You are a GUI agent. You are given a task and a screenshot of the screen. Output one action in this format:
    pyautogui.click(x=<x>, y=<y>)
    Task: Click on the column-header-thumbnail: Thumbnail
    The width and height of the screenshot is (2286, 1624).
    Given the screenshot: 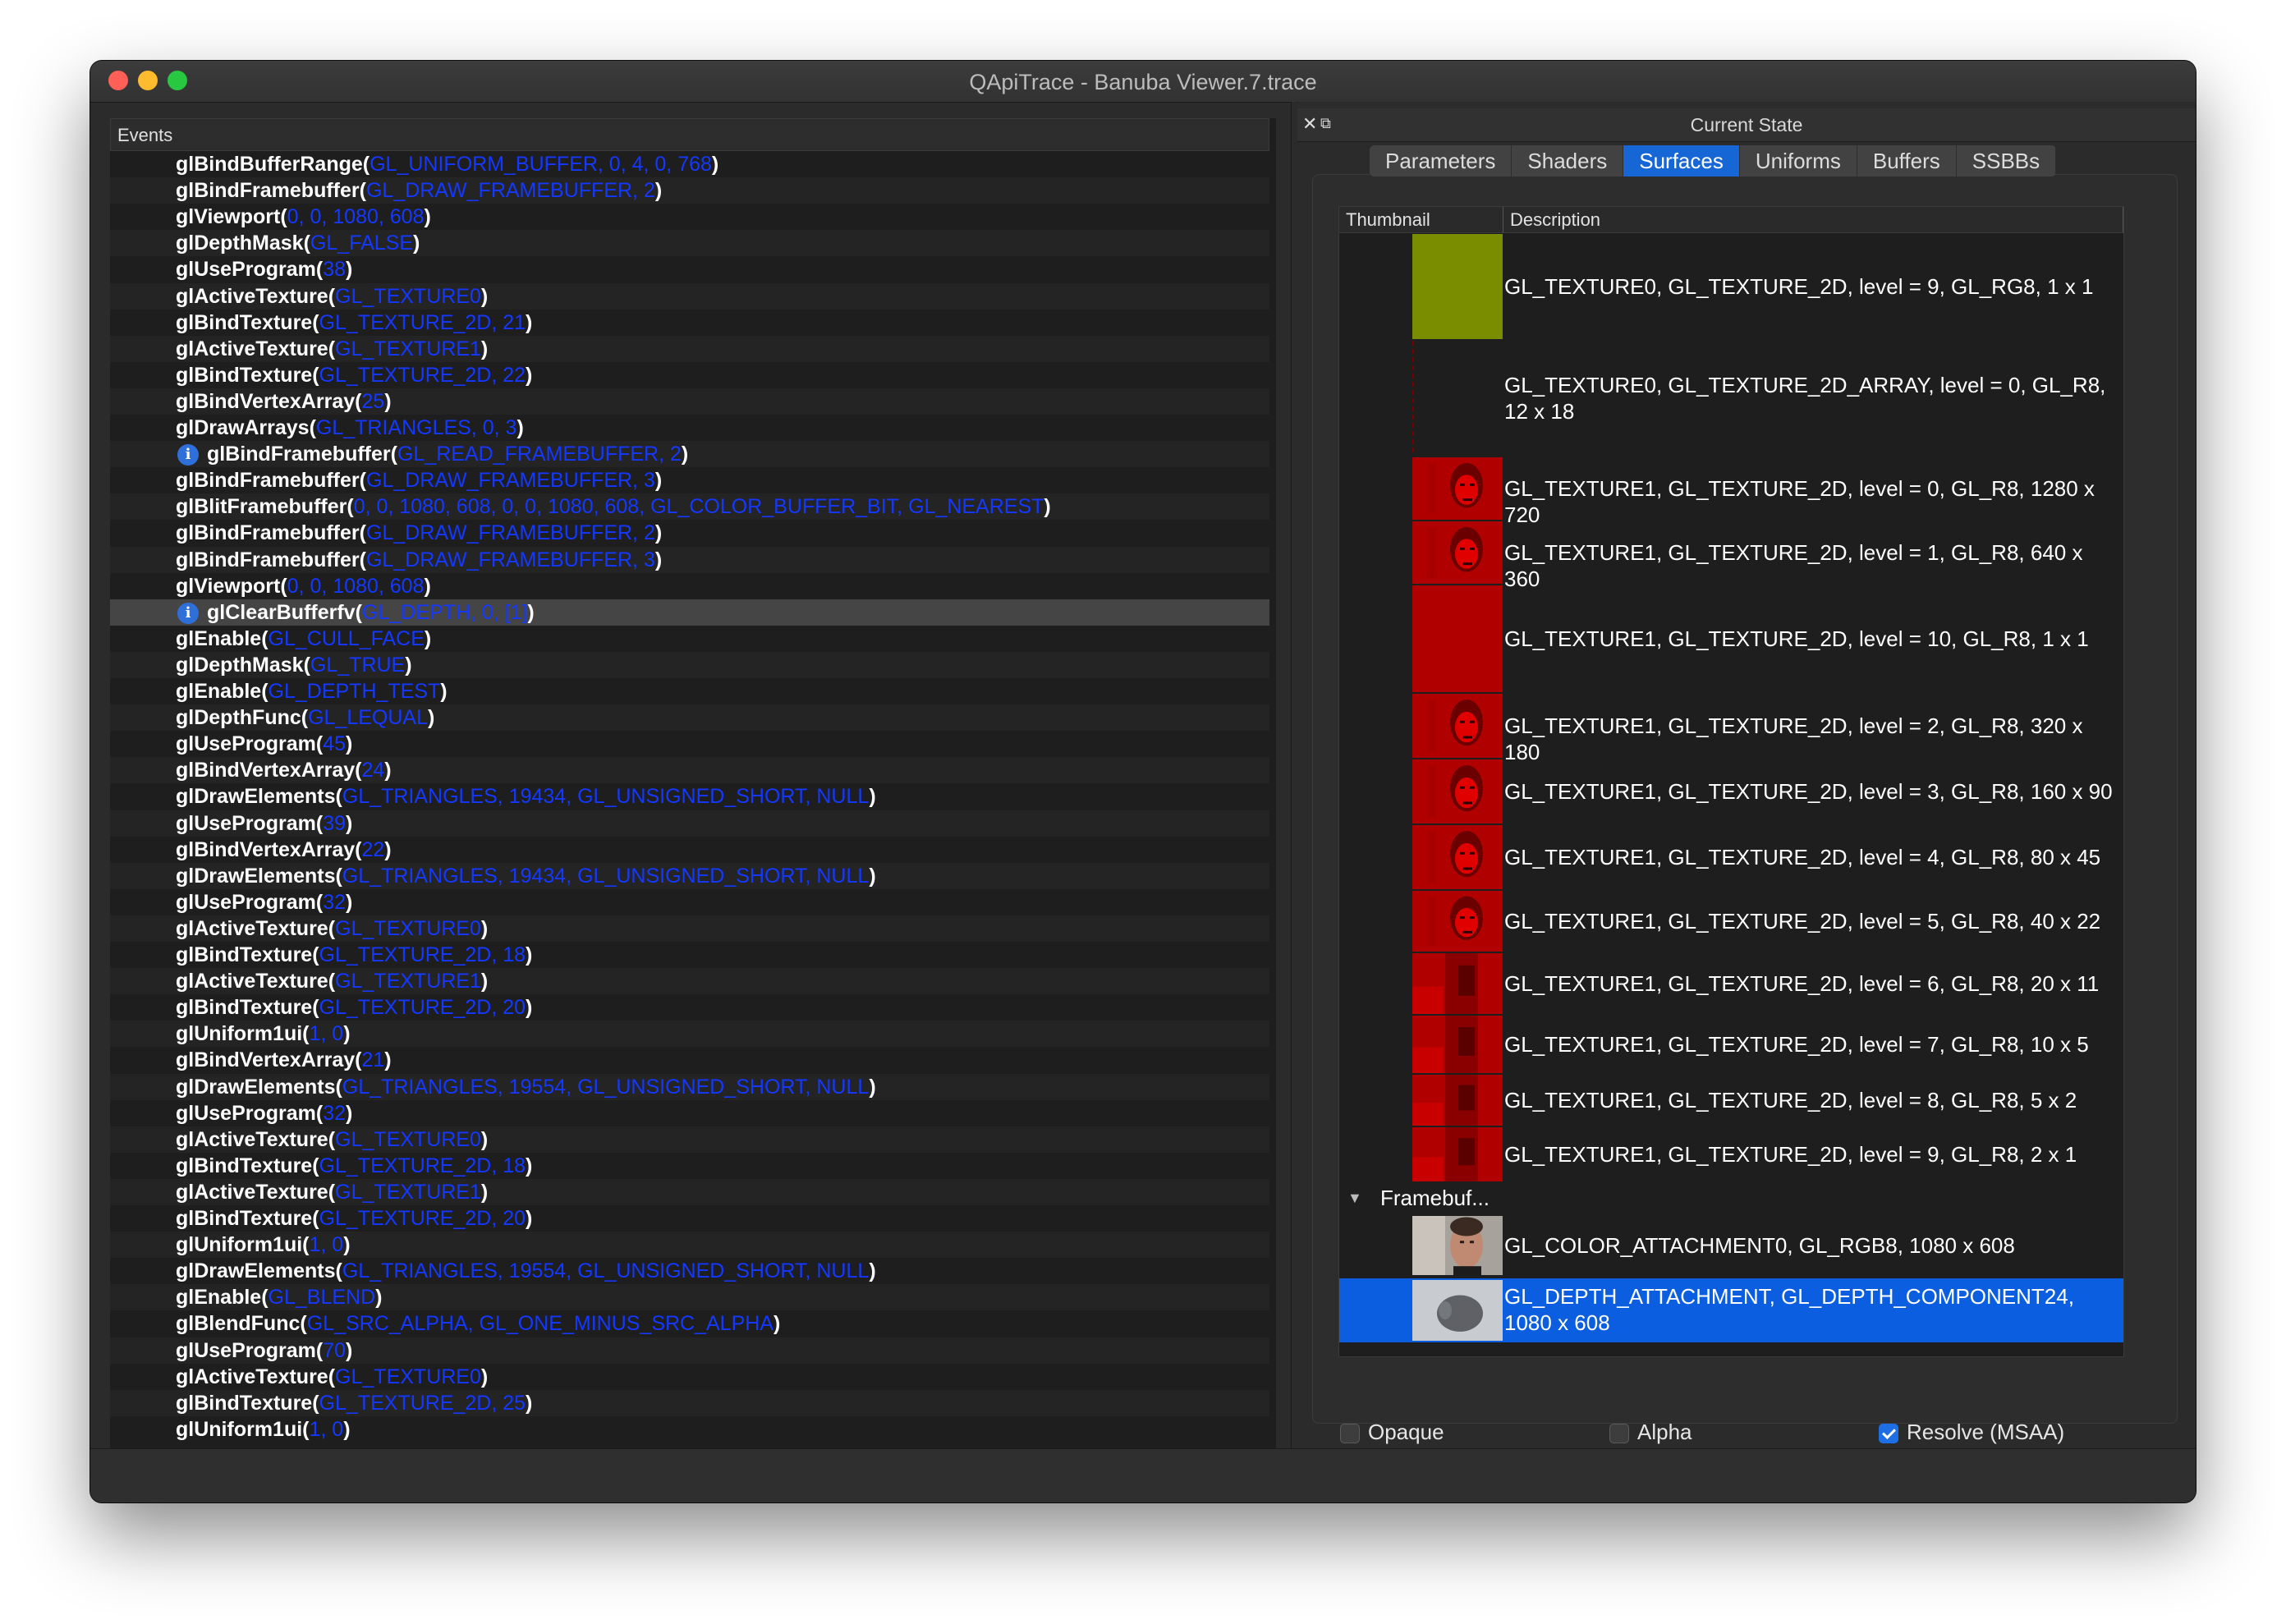 What is the action you would take?
    pyautogui.click(x=1421, y=220)
    